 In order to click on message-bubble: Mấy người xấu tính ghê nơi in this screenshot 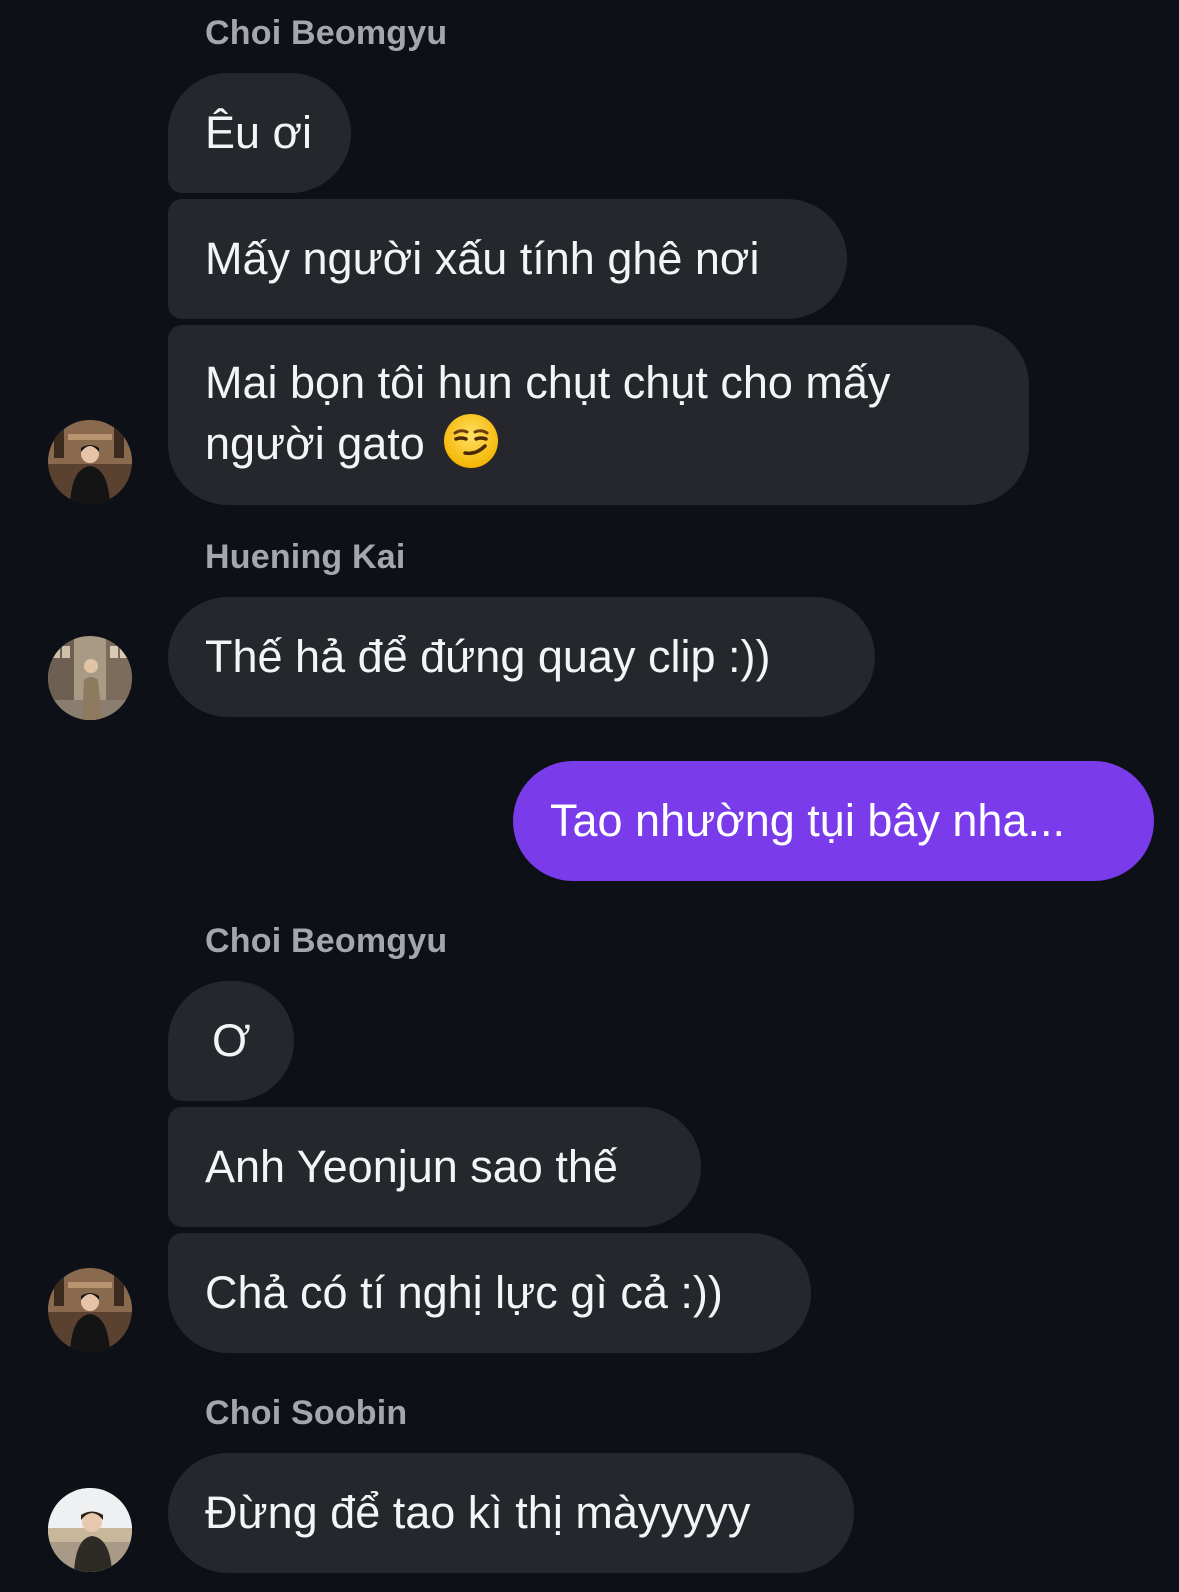, I will do `click(507, 259)`.